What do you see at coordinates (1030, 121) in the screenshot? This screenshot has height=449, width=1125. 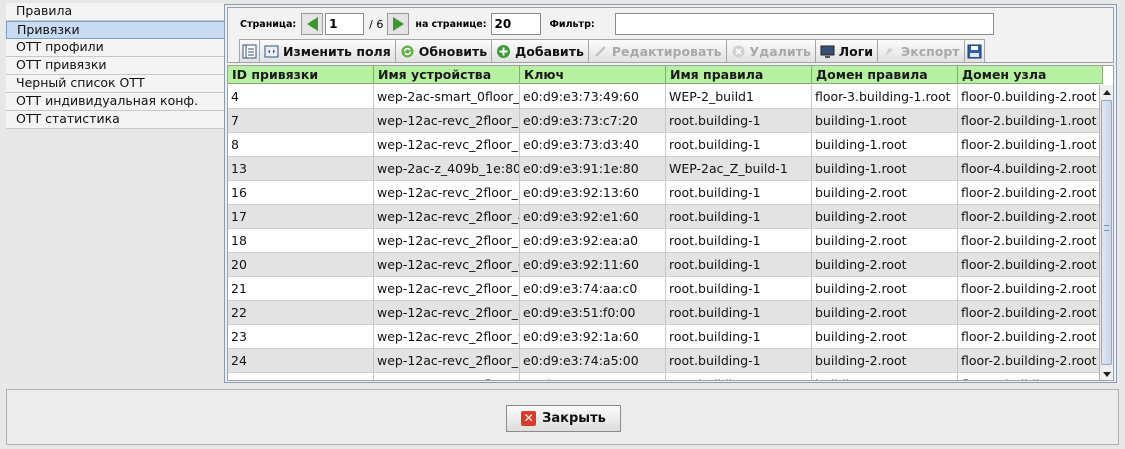 I see `cell-node-domain: floor-2.building-1.root` at bounding box center [1030, 121].